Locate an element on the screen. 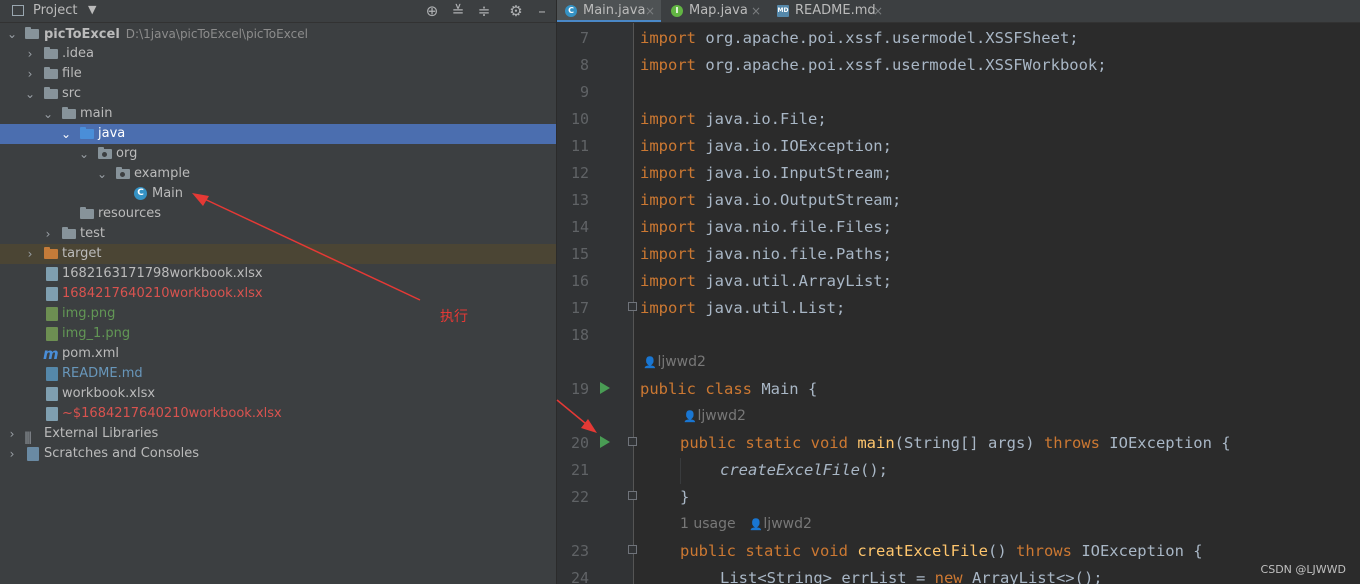  tree-item-file-png: img_1.png is located at coordinates (278, 334).